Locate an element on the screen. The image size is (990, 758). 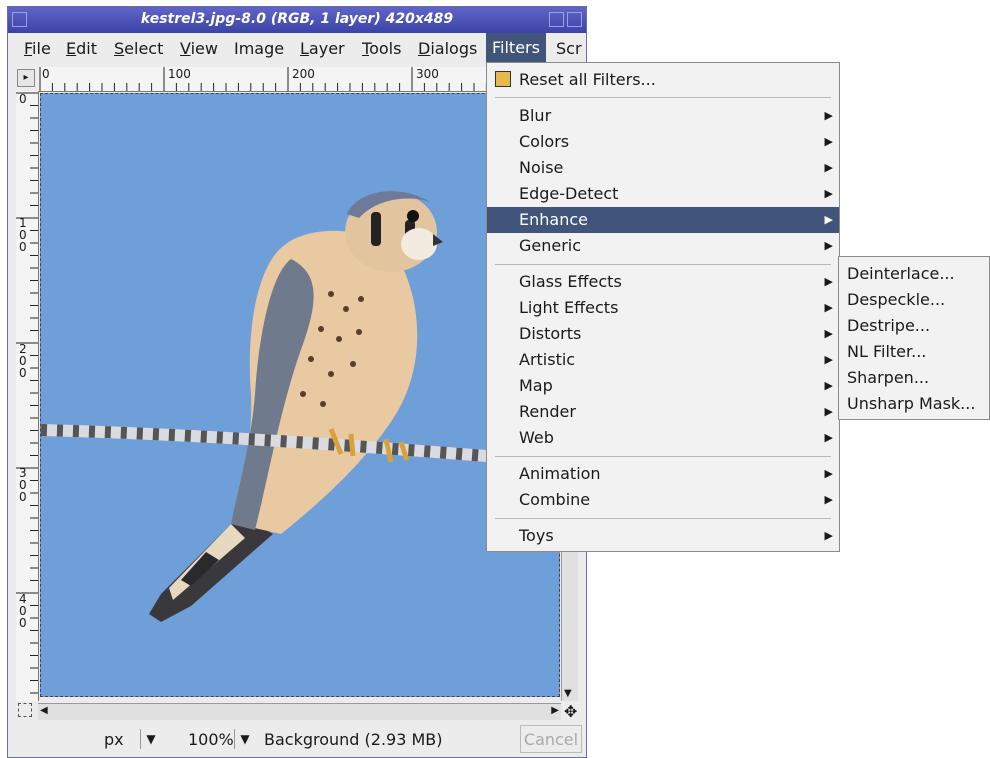
unit-select: px is located at coordinates (114, 739).